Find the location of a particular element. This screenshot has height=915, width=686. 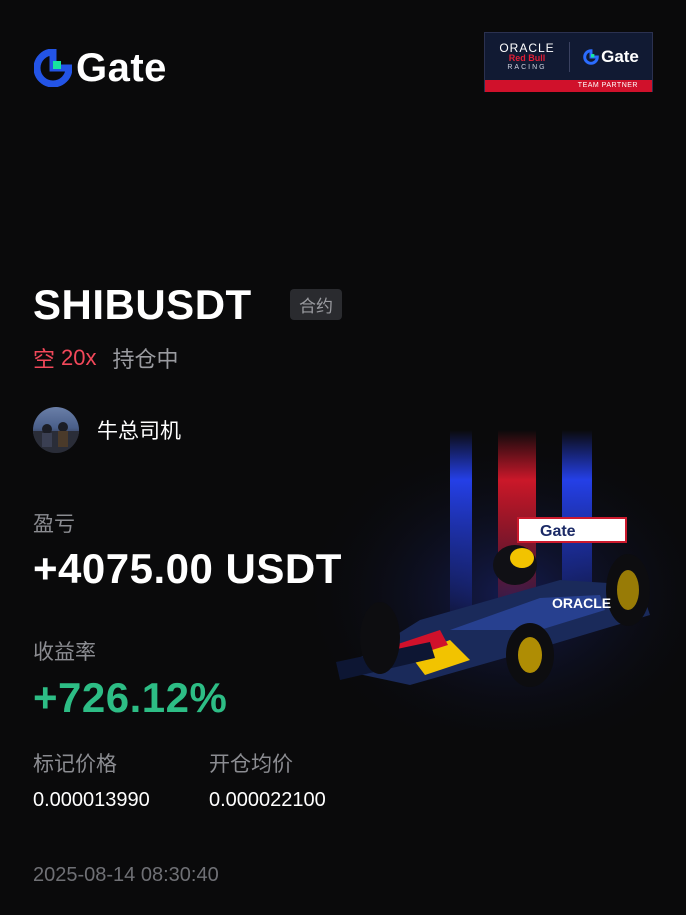

pnl-value: +4075.00 USDT is located at coordinates (187, 568).